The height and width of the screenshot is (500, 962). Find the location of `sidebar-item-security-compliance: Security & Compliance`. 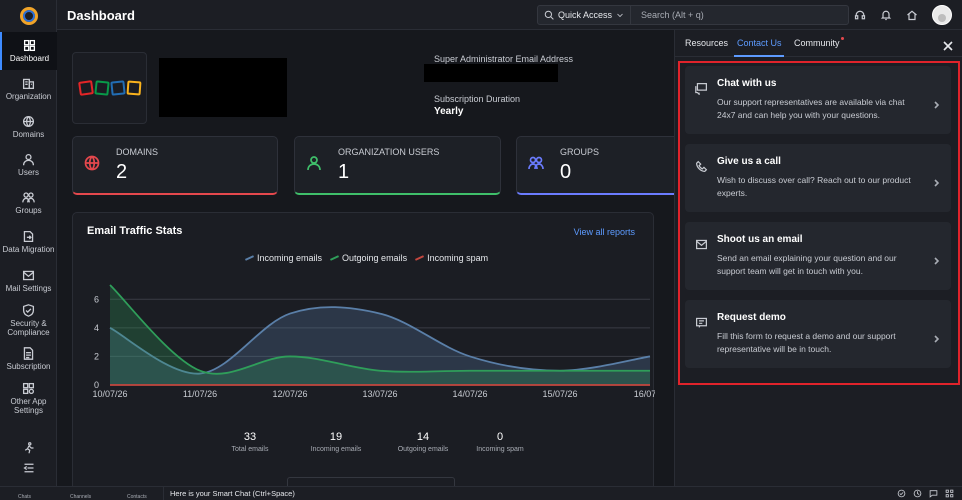

sidebar-item-security-compliance: Security & Compliance is located at coordinates (28, 320).